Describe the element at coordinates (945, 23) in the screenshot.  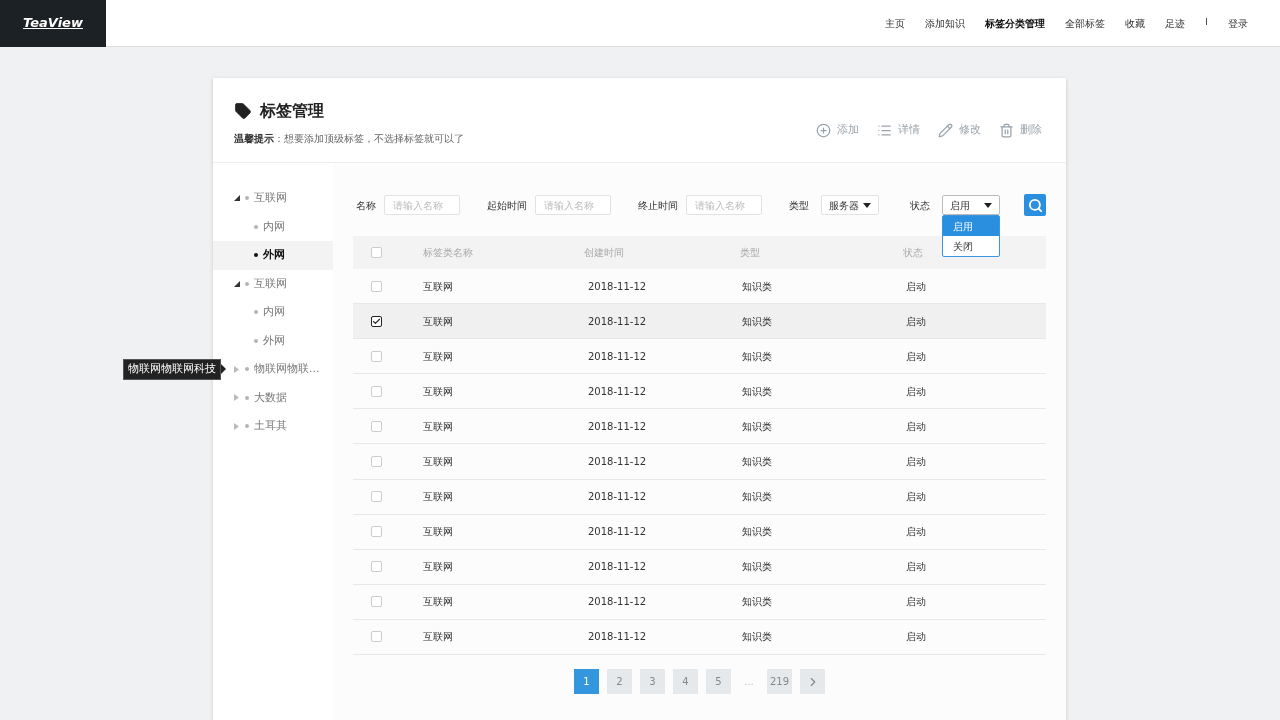
I see `nav-link: 添加知识` at that location.